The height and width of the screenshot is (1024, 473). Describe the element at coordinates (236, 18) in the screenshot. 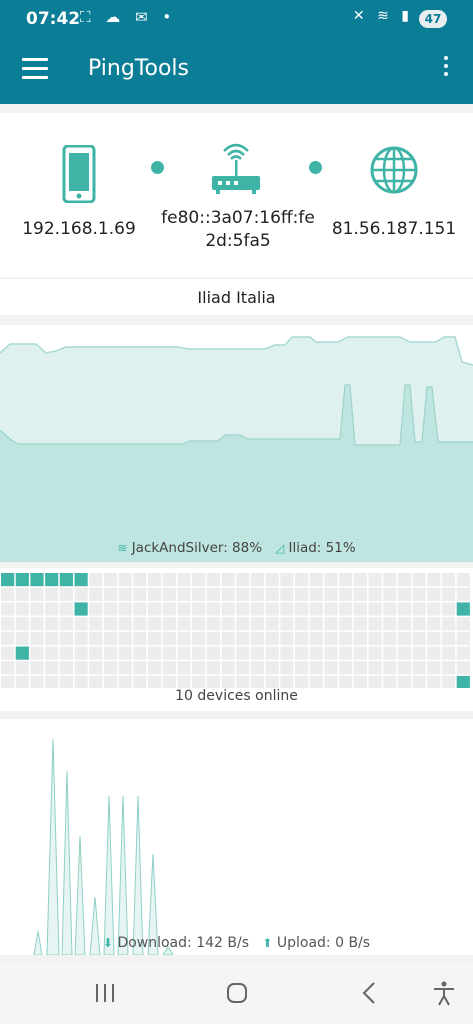

I see `status-bar: 07:42 ⛶ ☁ ✉ • ✕ ≋ ▮ 47` at that location.